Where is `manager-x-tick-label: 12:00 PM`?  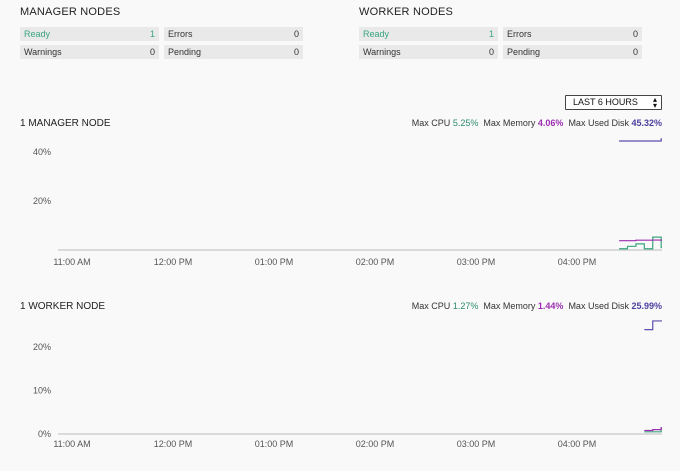 manager-x-tick-label: 12:00 PM is located at coordinates (173, 262).